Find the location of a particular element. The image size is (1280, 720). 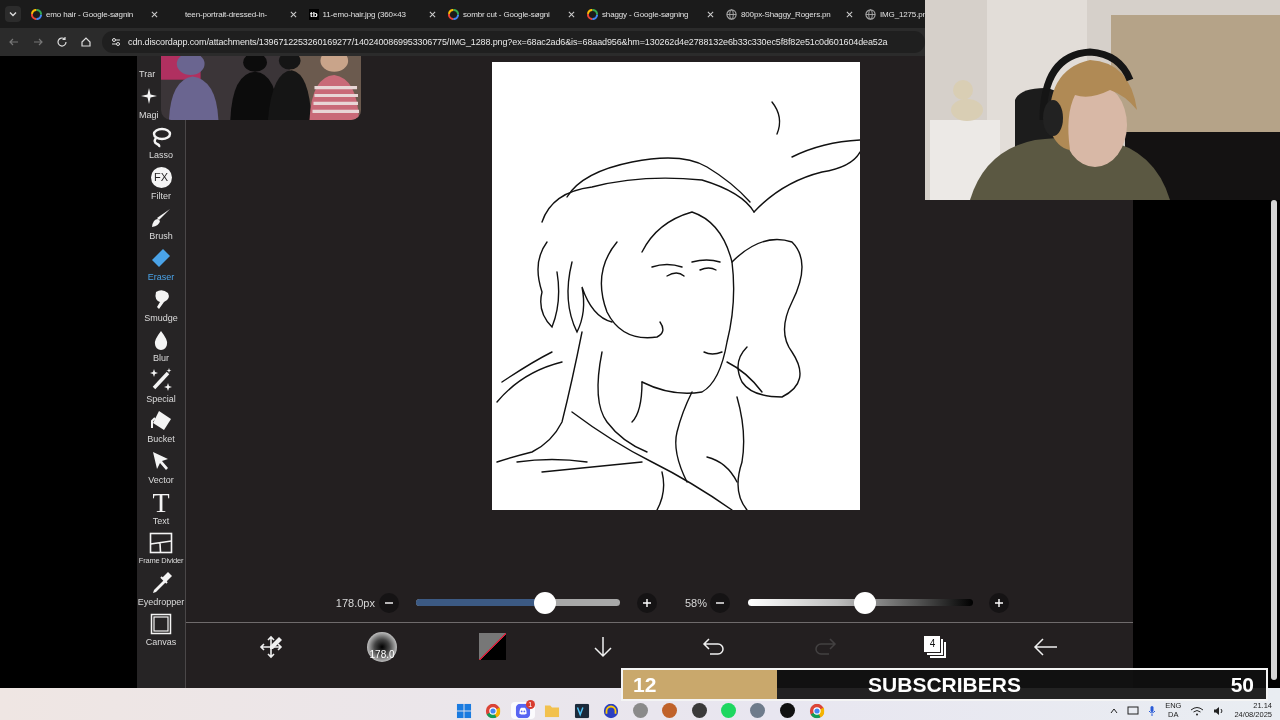

tool-button: Eraser is located at coordinates (161, 263).